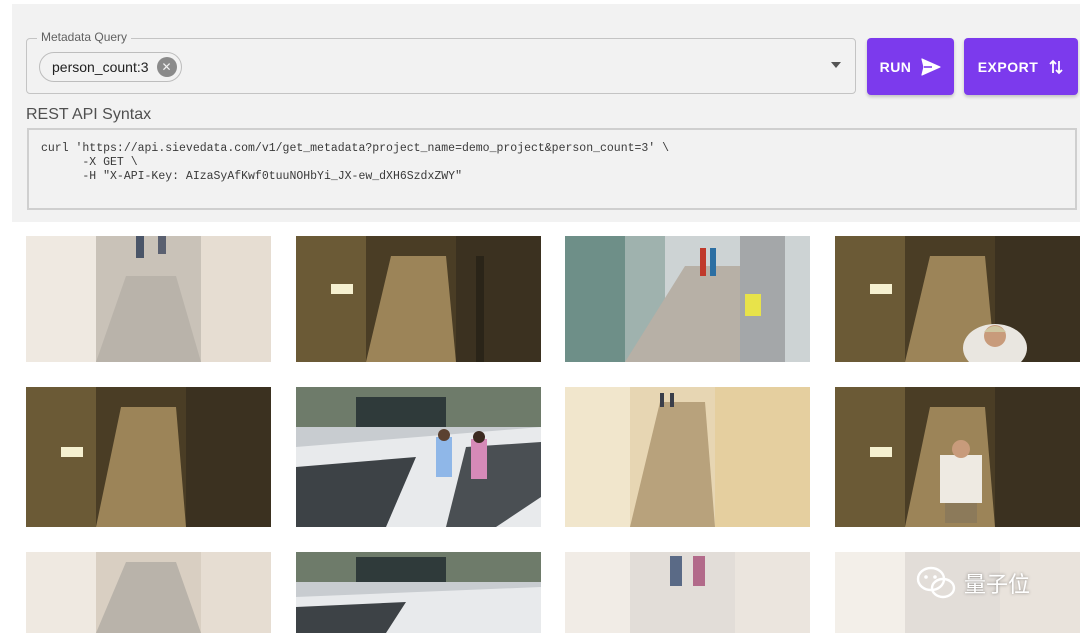  Describe the element at coordinates (441, 62) in the screenshot. I see `metadata-query-input: Metadata Query person_count:3 ✕` at that location.